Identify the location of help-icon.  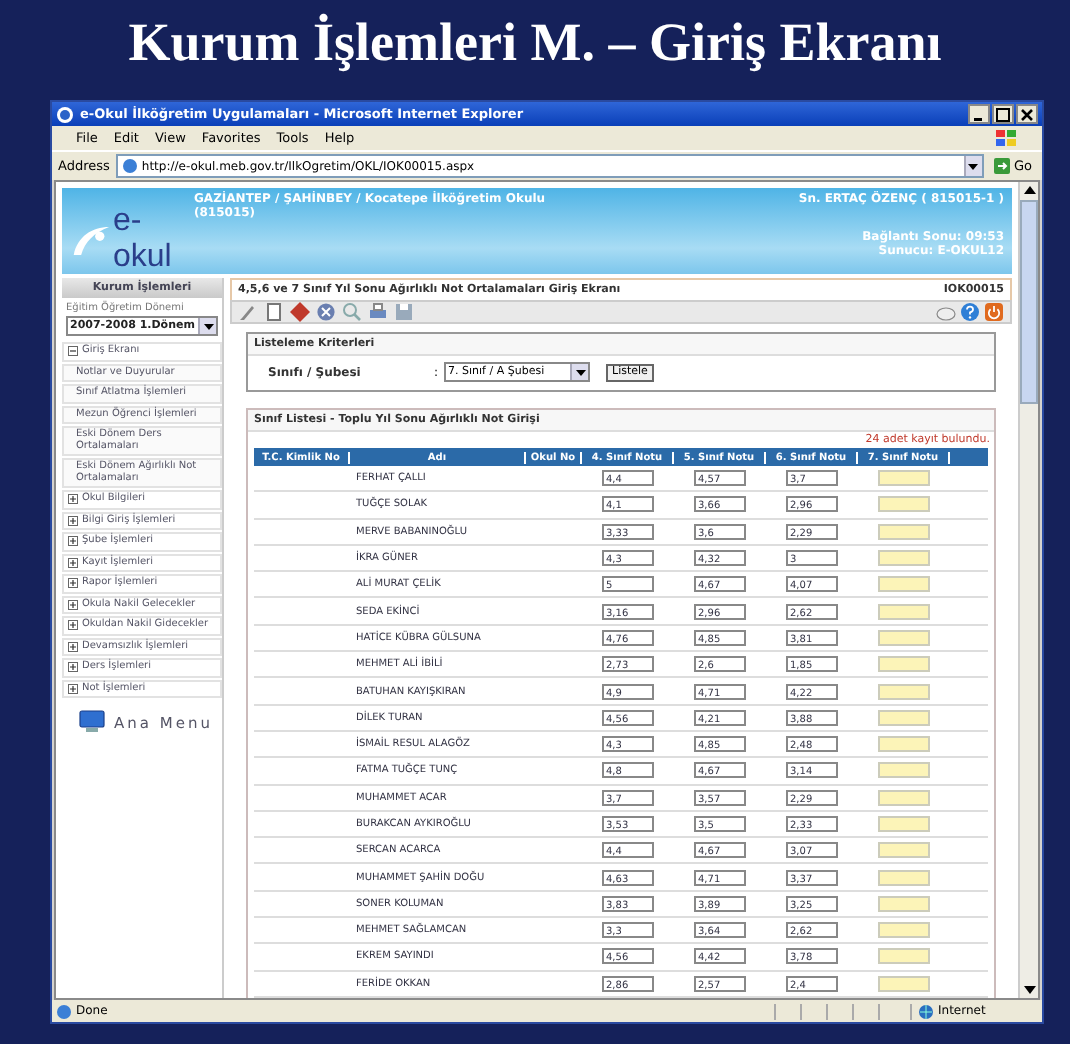
(970, 312).